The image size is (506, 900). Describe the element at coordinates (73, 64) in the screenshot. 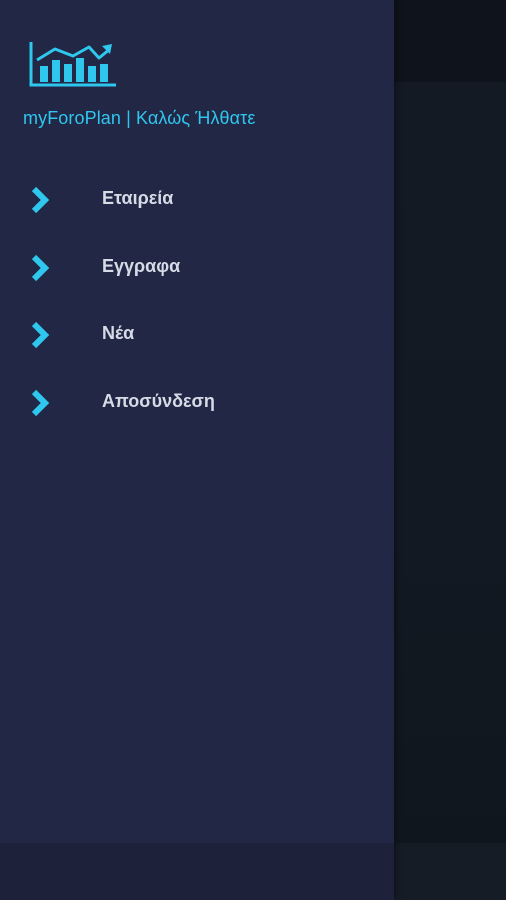

I see `bar-chart-trend-icon` at that location.